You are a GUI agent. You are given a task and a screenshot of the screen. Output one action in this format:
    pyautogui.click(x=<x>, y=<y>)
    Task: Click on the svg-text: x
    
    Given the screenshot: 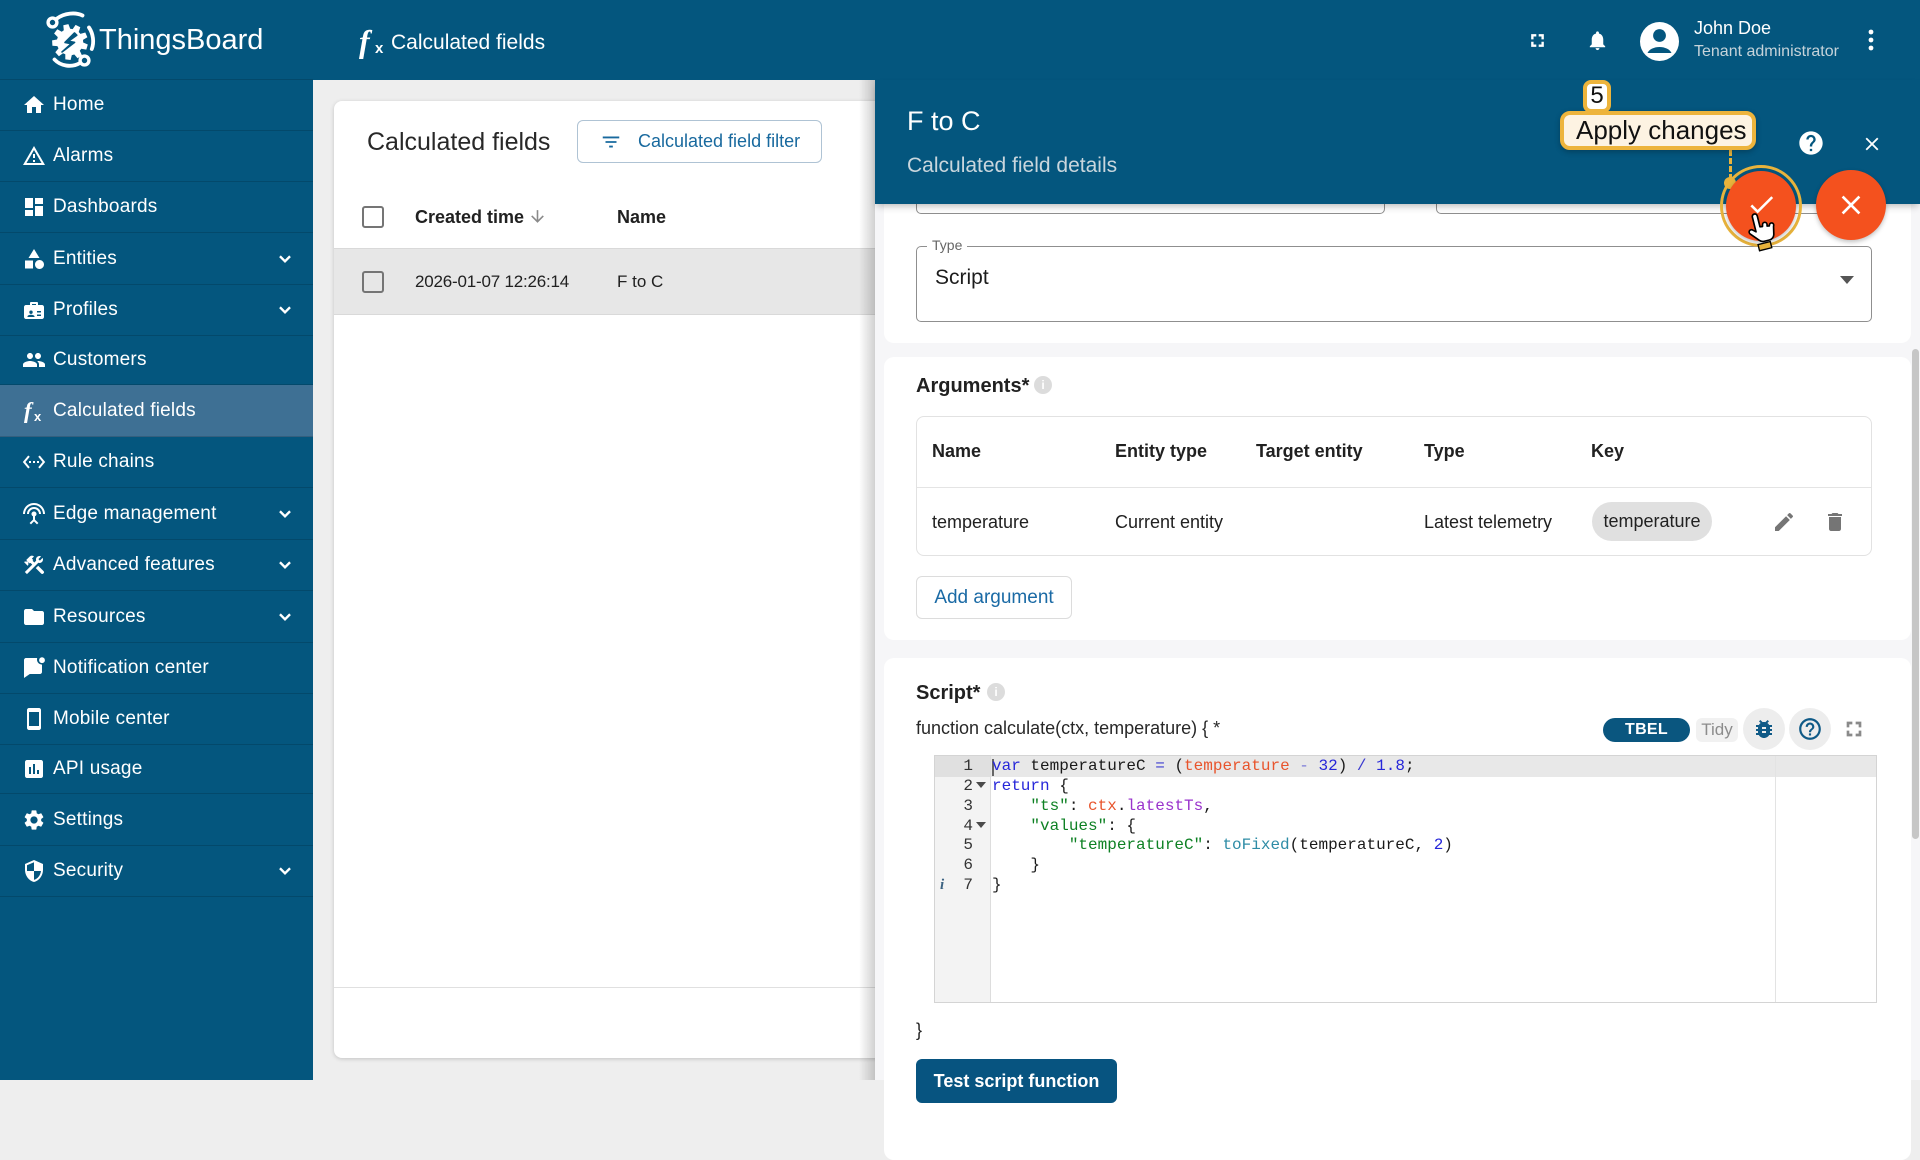 What is the action you would take?
    pyautogui.click(x=38, y=416)
    